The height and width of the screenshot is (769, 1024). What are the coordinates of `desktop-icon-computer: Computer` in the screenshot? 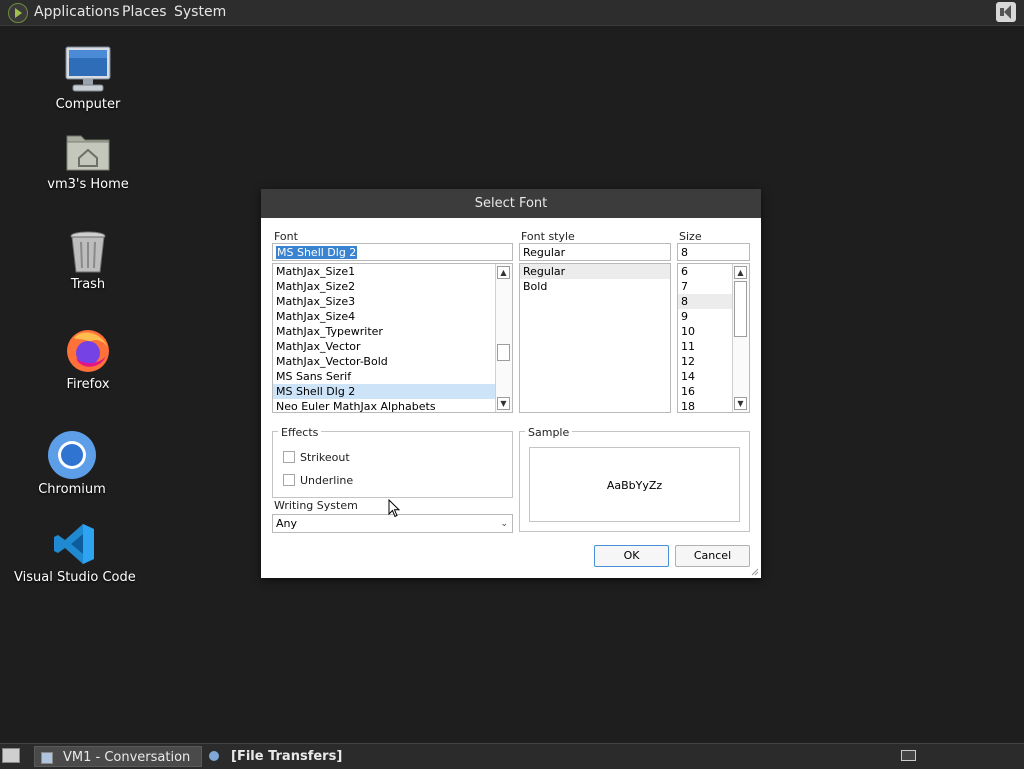 It's located at (88, 80).